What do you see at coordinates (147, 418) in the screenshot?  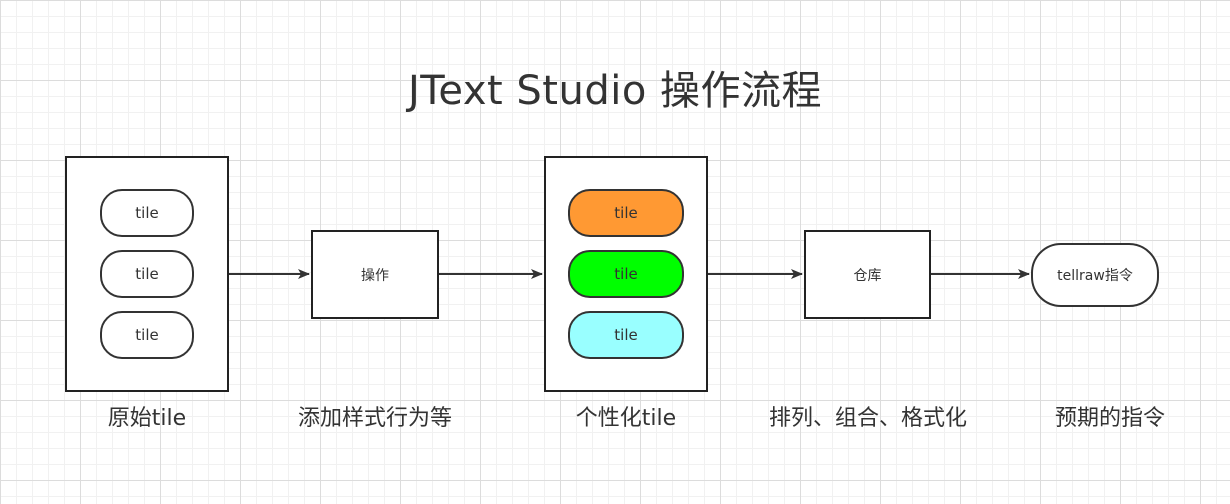 I see `caption-original-tiles: 原始tile` at bounding box center [147, 418].